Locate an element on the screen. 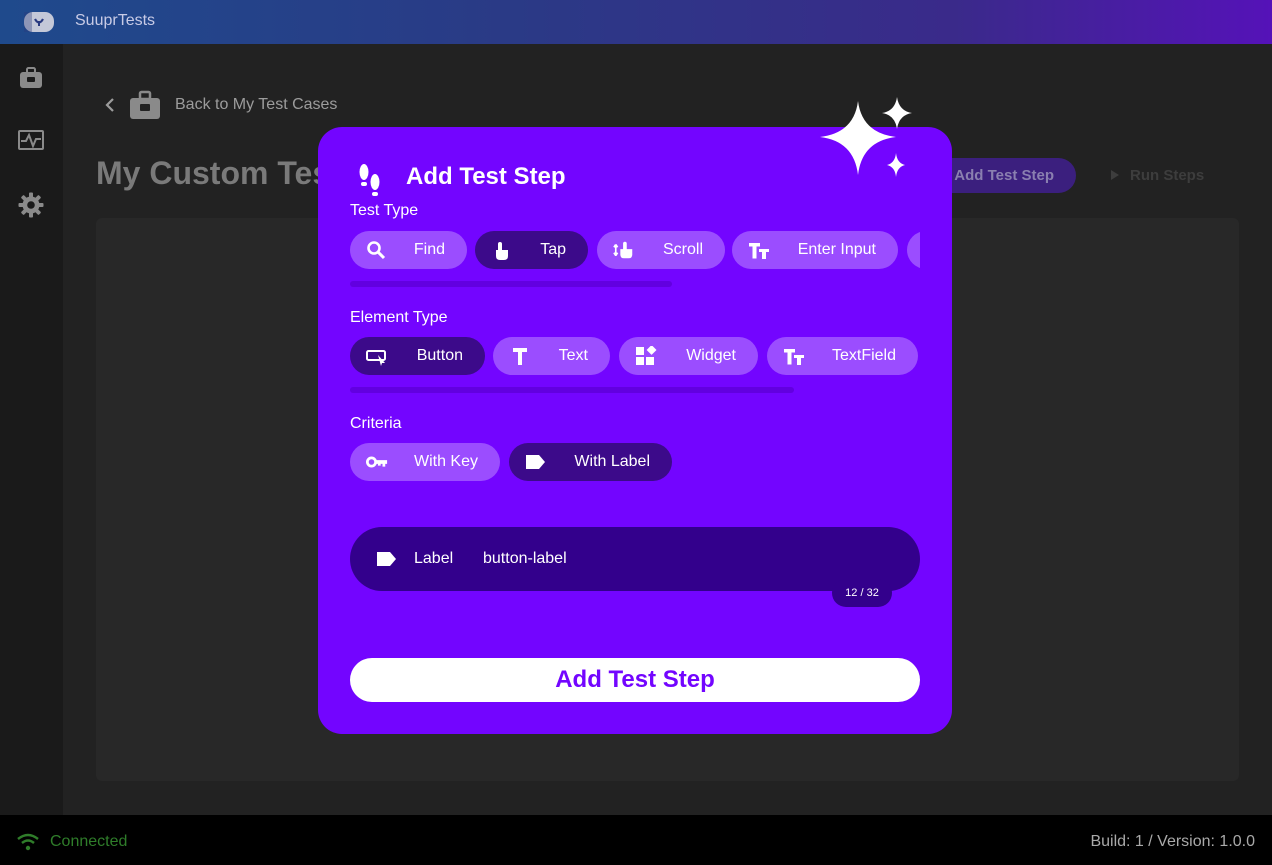  run-steps-button: Run Steps is located at coordinates (1170, 175).